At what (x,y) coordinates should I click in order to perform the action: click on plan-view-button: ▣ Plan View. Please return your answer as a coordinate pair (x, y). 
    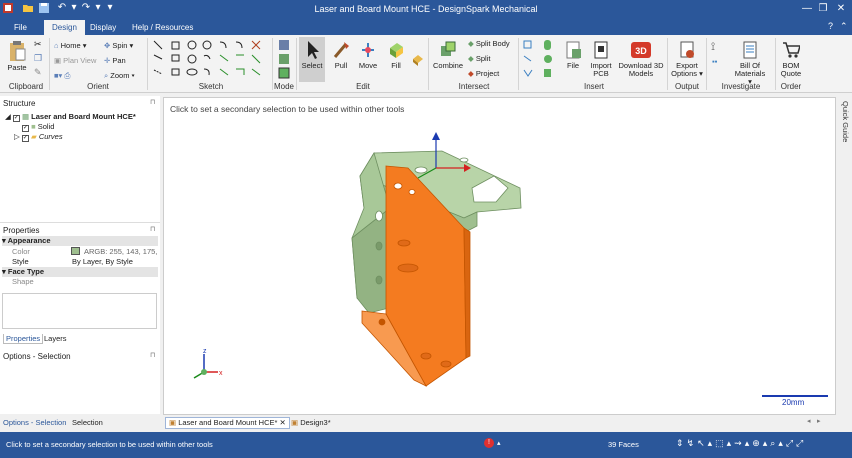
    Looking at the image, I should click on (75, 60).